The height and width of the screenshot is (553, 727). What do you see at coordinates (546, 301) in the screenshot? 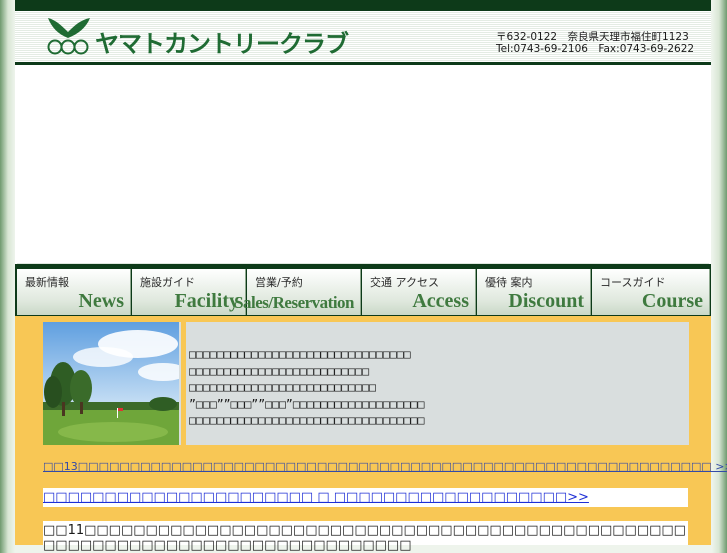
I see `nav-discount-en: Discount` at bounding box center [546, 301].